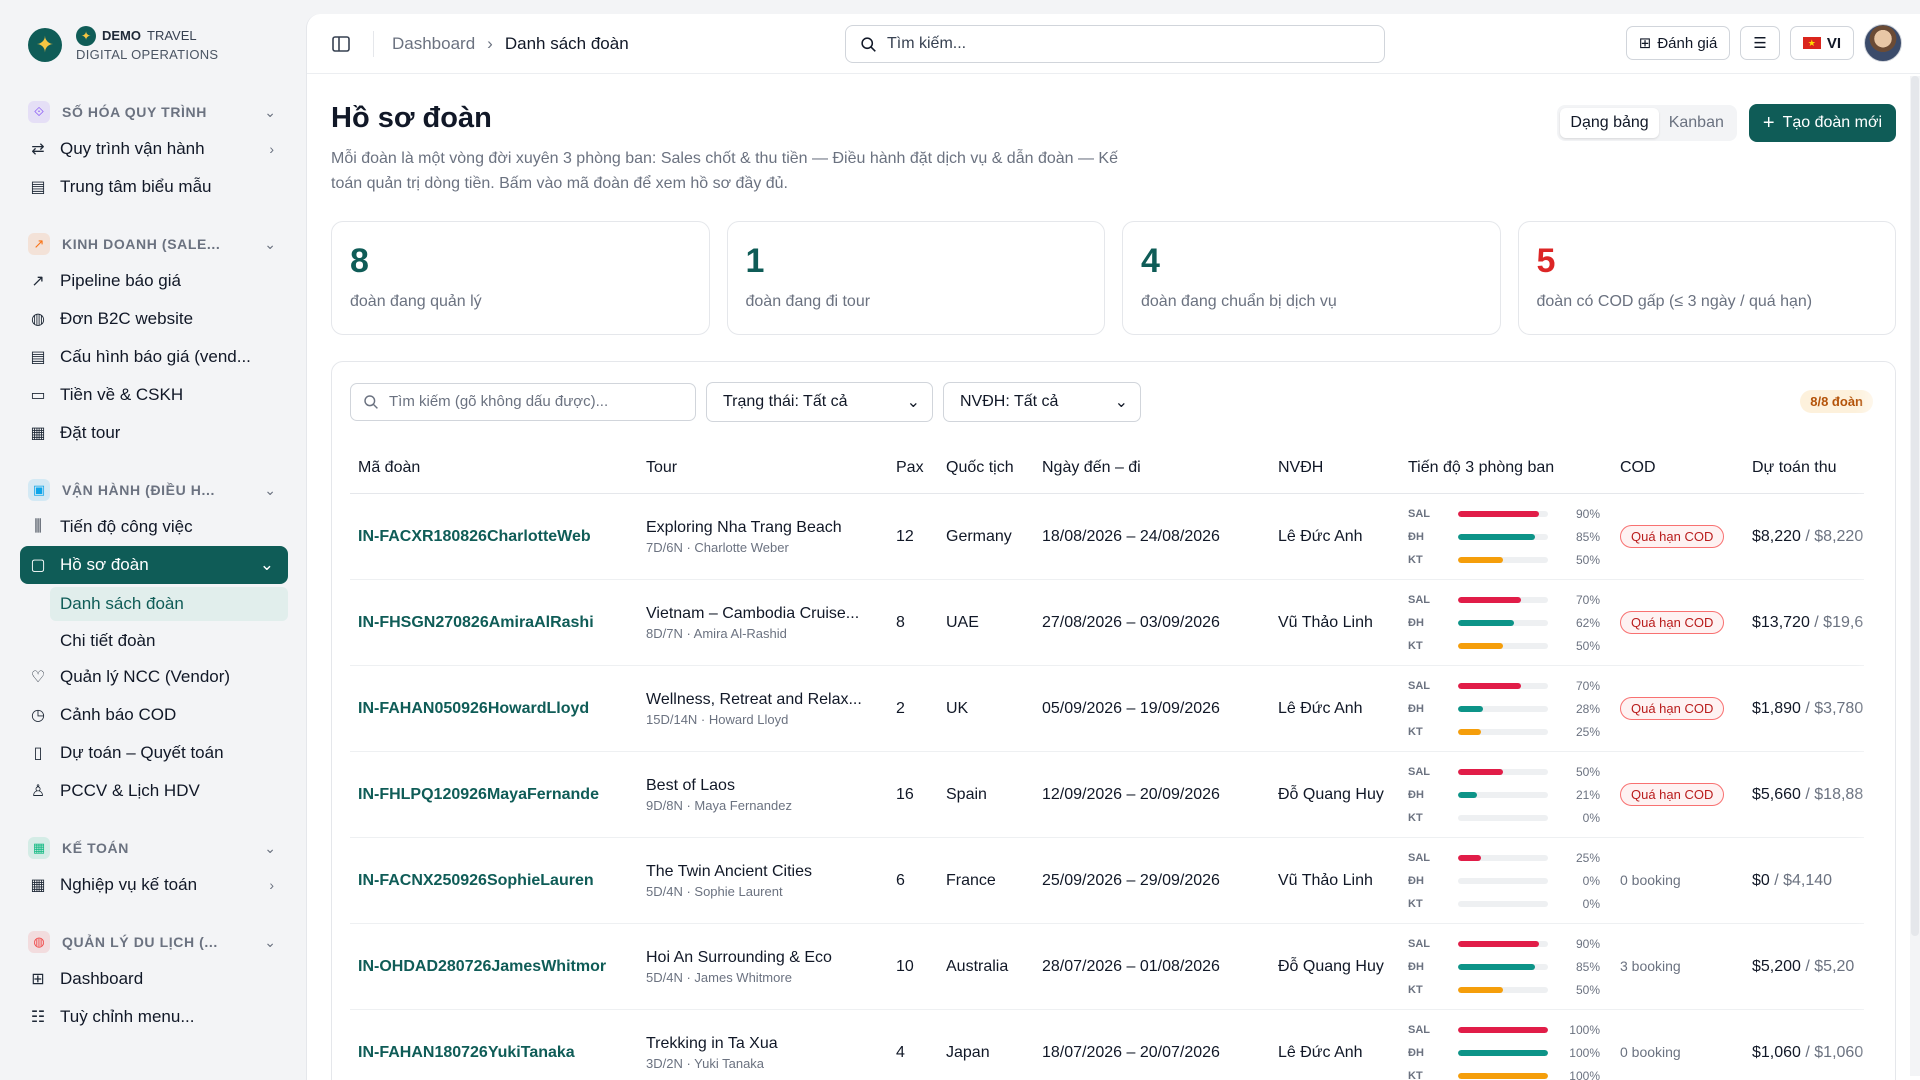 Image resolution: width=1920 pixels, height=1080 pixels. What do you see at coordinates (121, 35) in the screenshot?
I see `brand-name: DEMO` at bounding box center [121, 35].